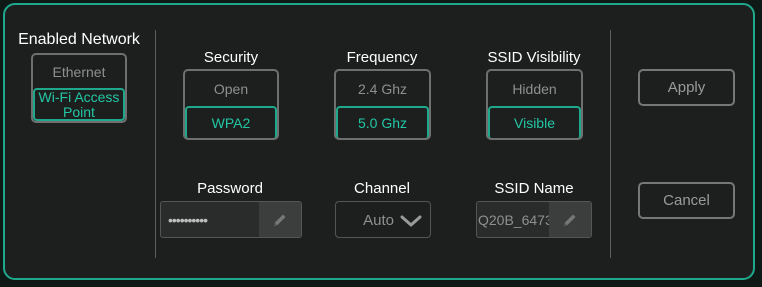 The image size is (762, 287). I want to click on password-label: Password, so click(230, 188).